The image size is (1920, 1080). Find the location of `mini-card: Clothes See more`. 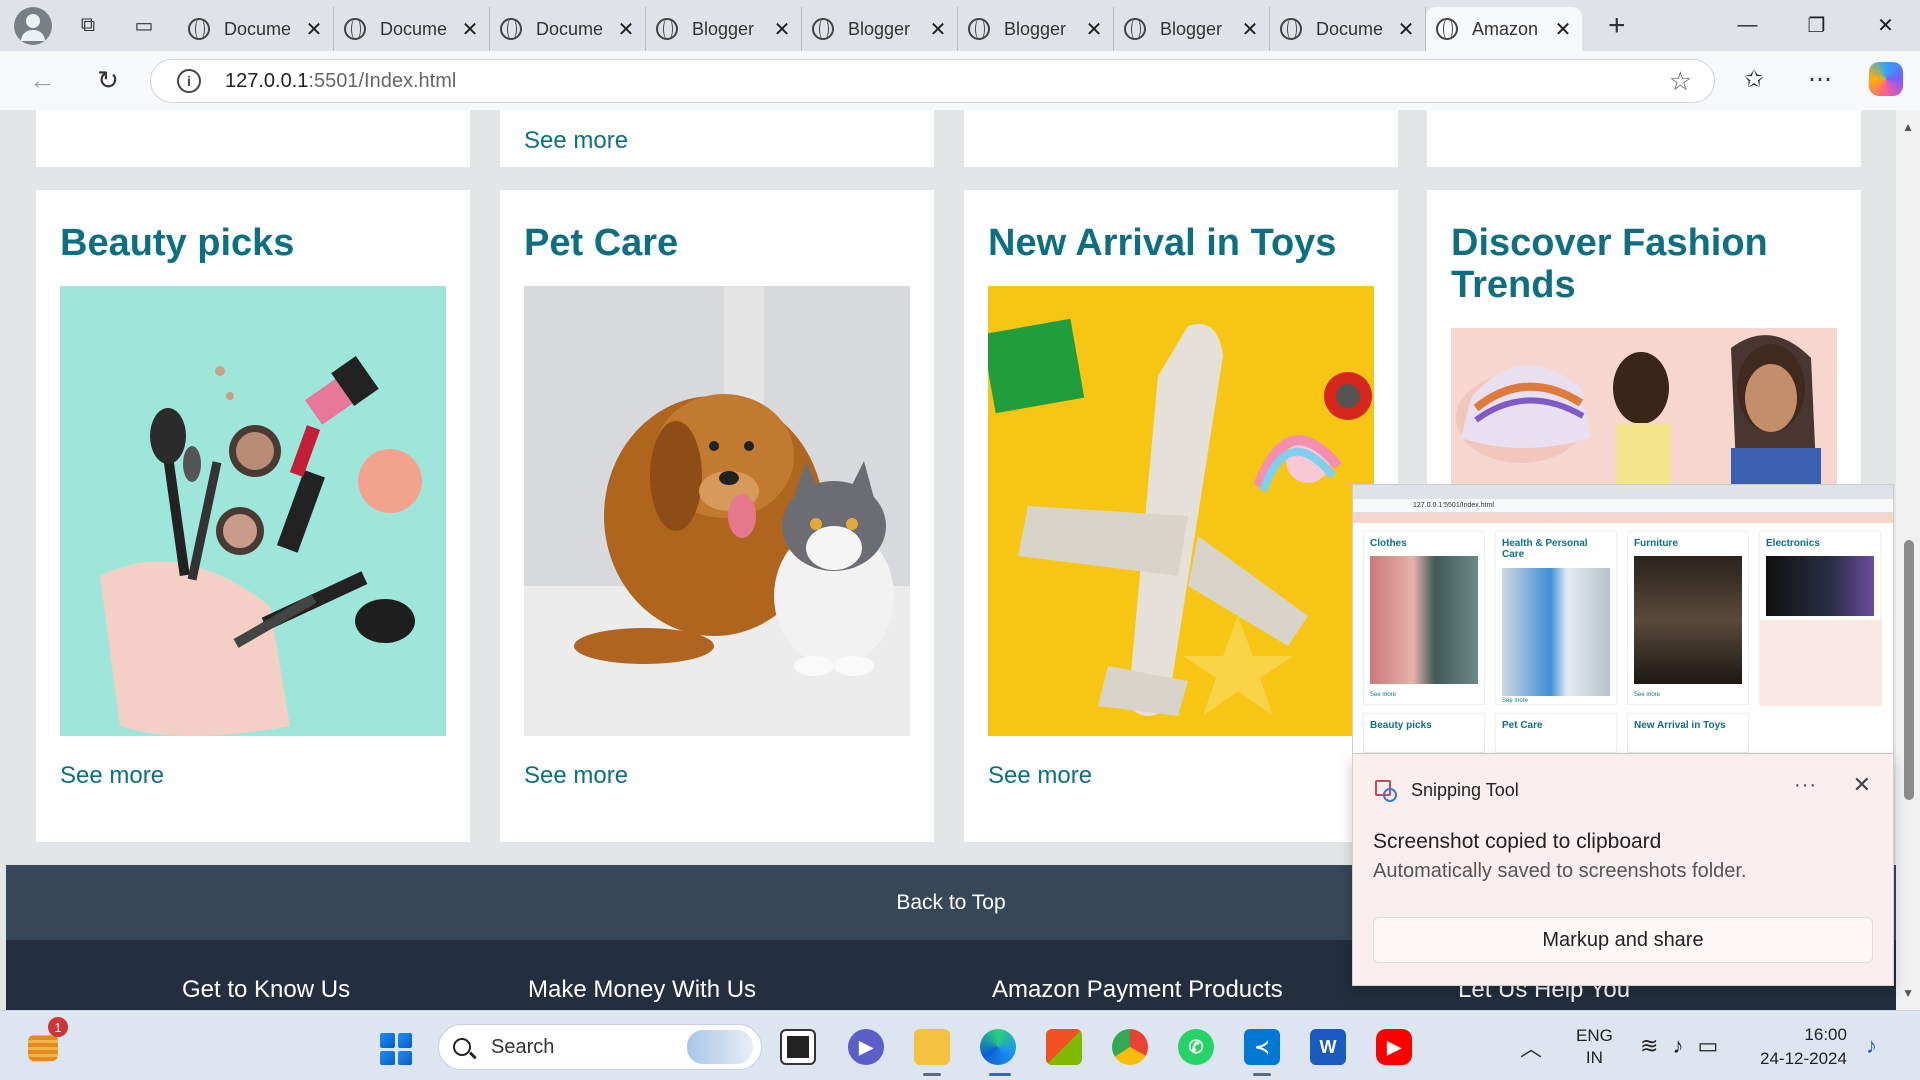

mini-card: Clothes See more is located at coordinates (1424, 618).